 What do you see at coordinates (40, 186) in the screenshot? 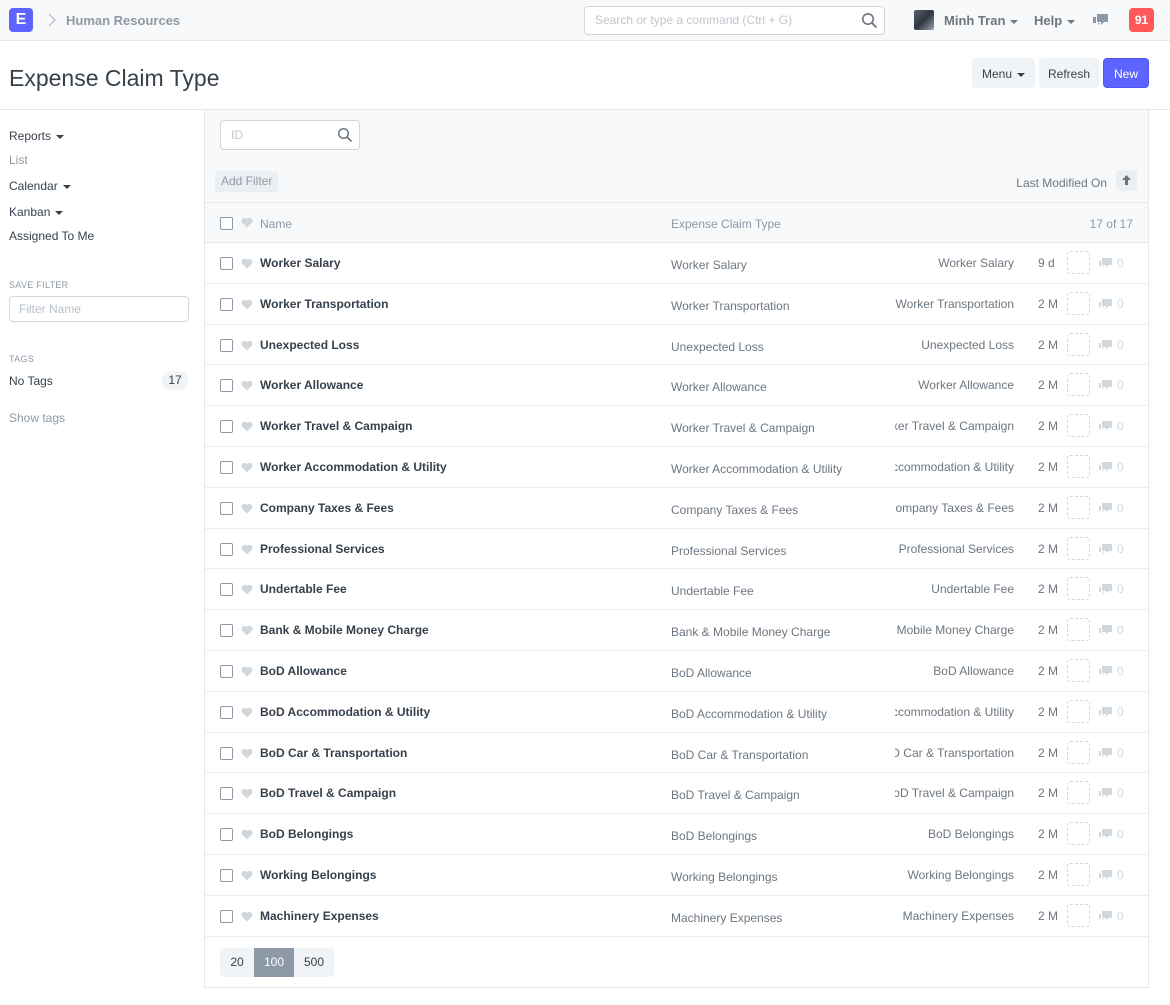
I see `sidebar-item-calendar: Calendar` at bounding box center [40, 186].